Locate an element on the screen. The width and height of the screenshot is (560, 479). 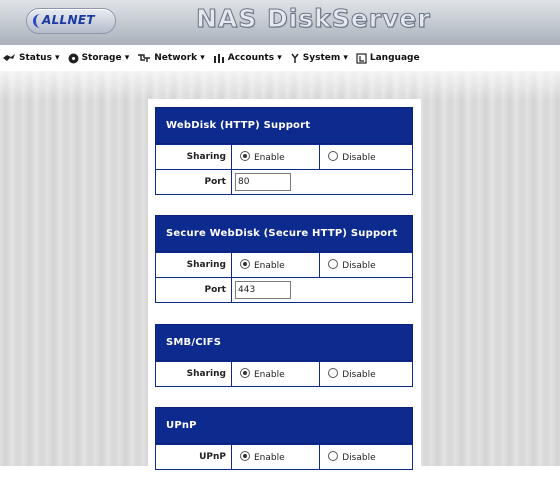
allnet-logo: ALLNET is located at coordinates (71, 21).